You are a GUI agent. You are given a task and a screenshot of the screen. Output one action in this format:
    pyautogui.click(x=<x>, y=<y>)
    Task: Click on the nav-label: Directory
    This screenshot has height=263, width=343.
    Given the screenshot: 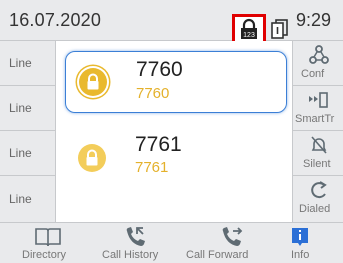 What is the action you would take?
    pyautogui.click(x=44, y=255)
    